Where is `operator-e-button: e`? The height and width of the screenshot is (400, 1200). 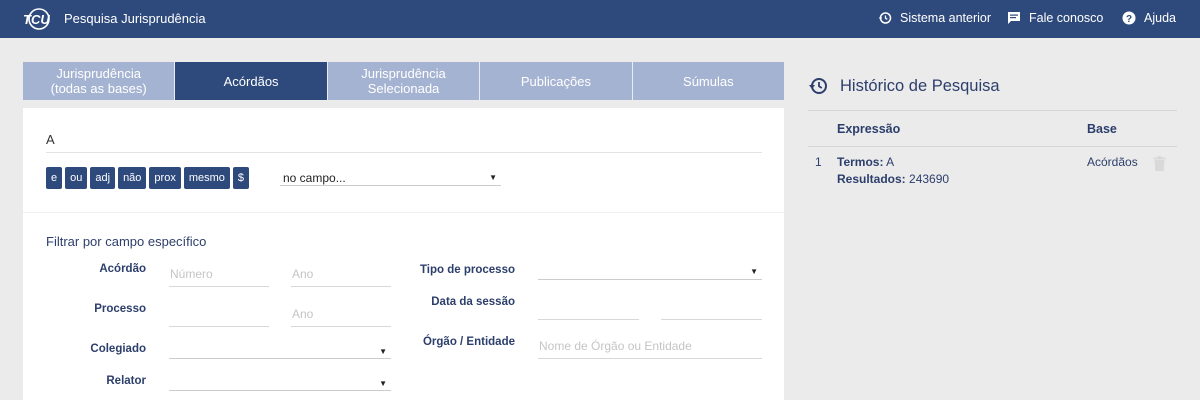
operator-e-button: e is located at coordinates (54, 178).